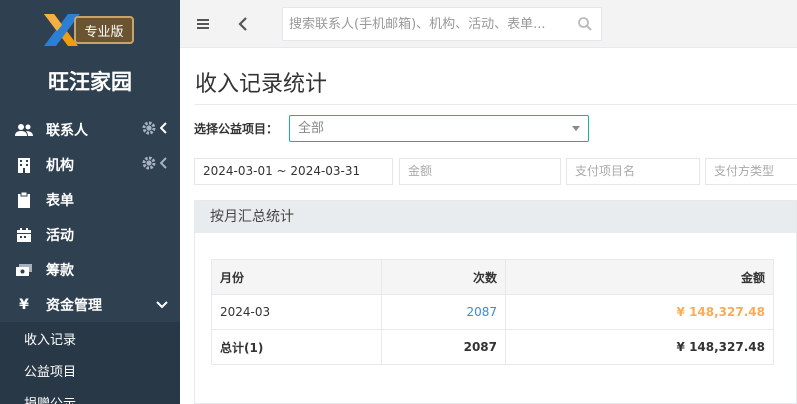 This screenshot has height=404, width=797. Describe the element at coordinates (24, 270) in the screenshot. I see `money-icon` at that location.